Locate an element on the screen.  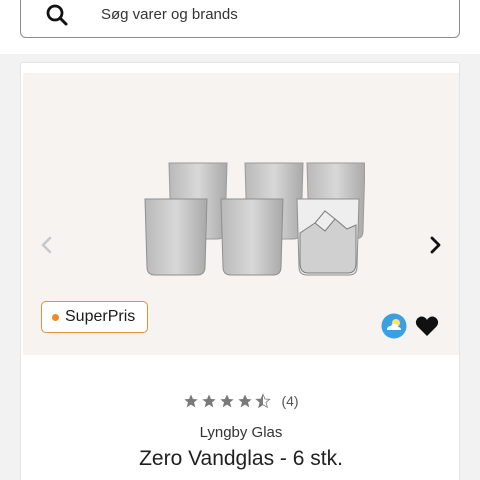
superpris-badge: SuperPris is located at coordinates (95, 317).